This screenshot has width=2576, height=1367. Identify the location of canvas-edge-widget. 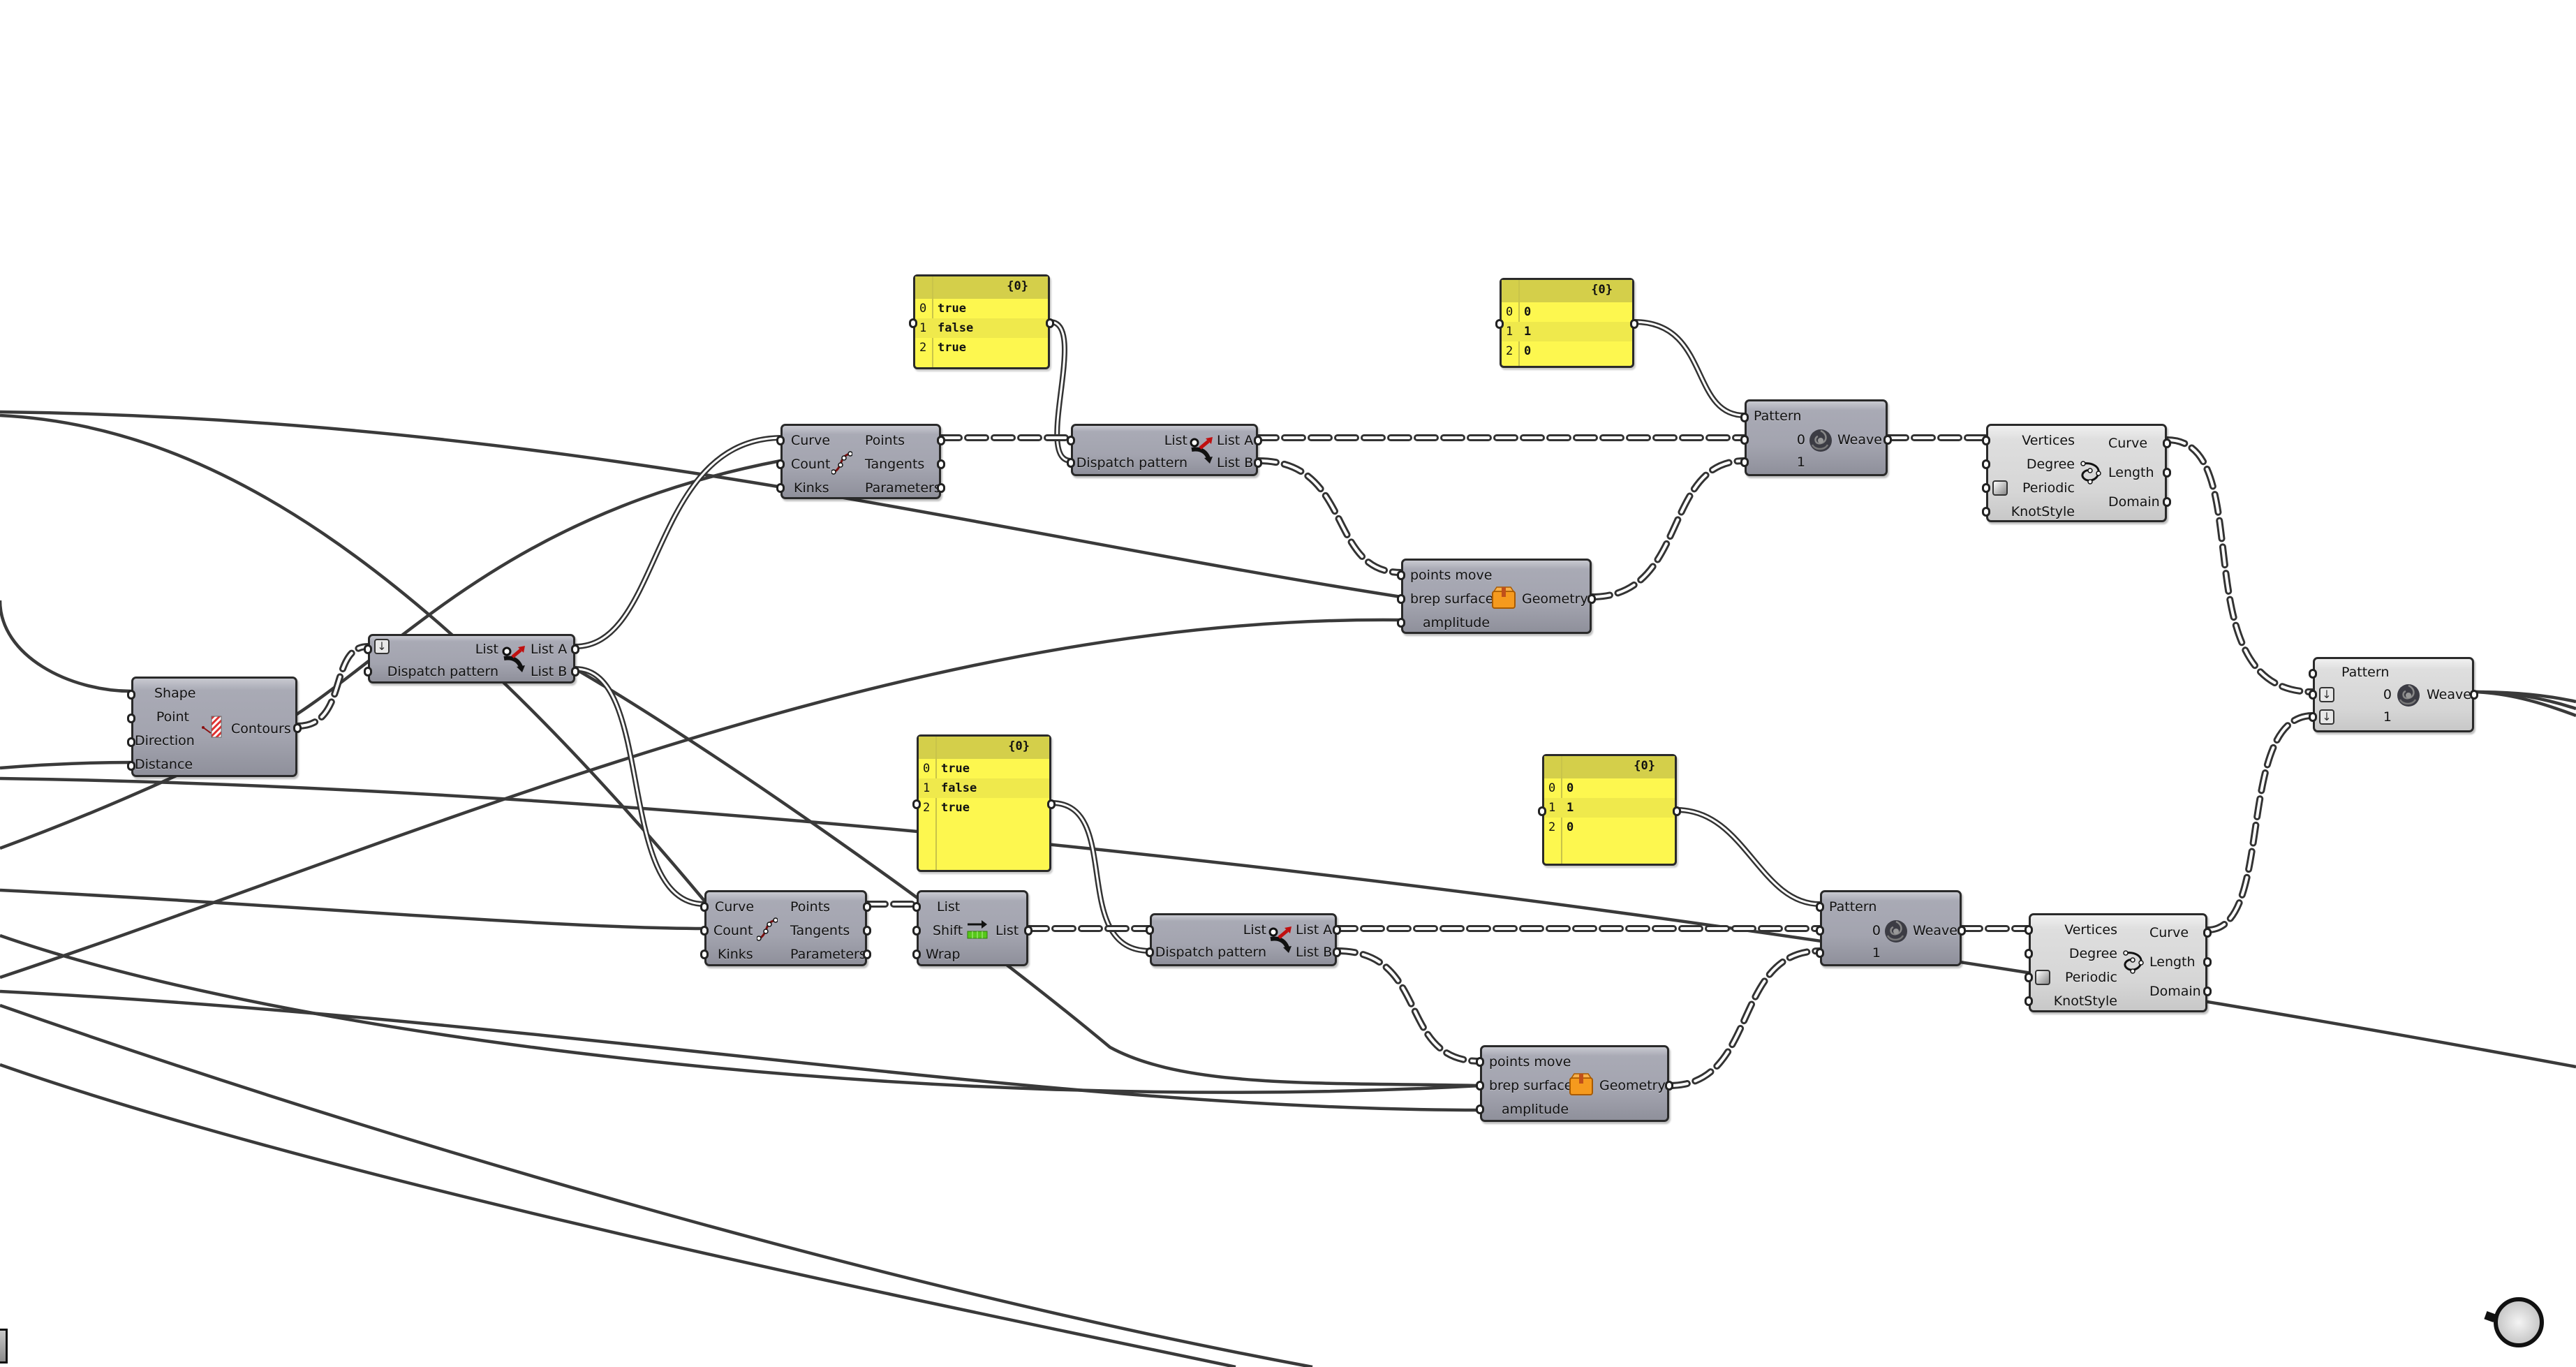
(4, 1346).